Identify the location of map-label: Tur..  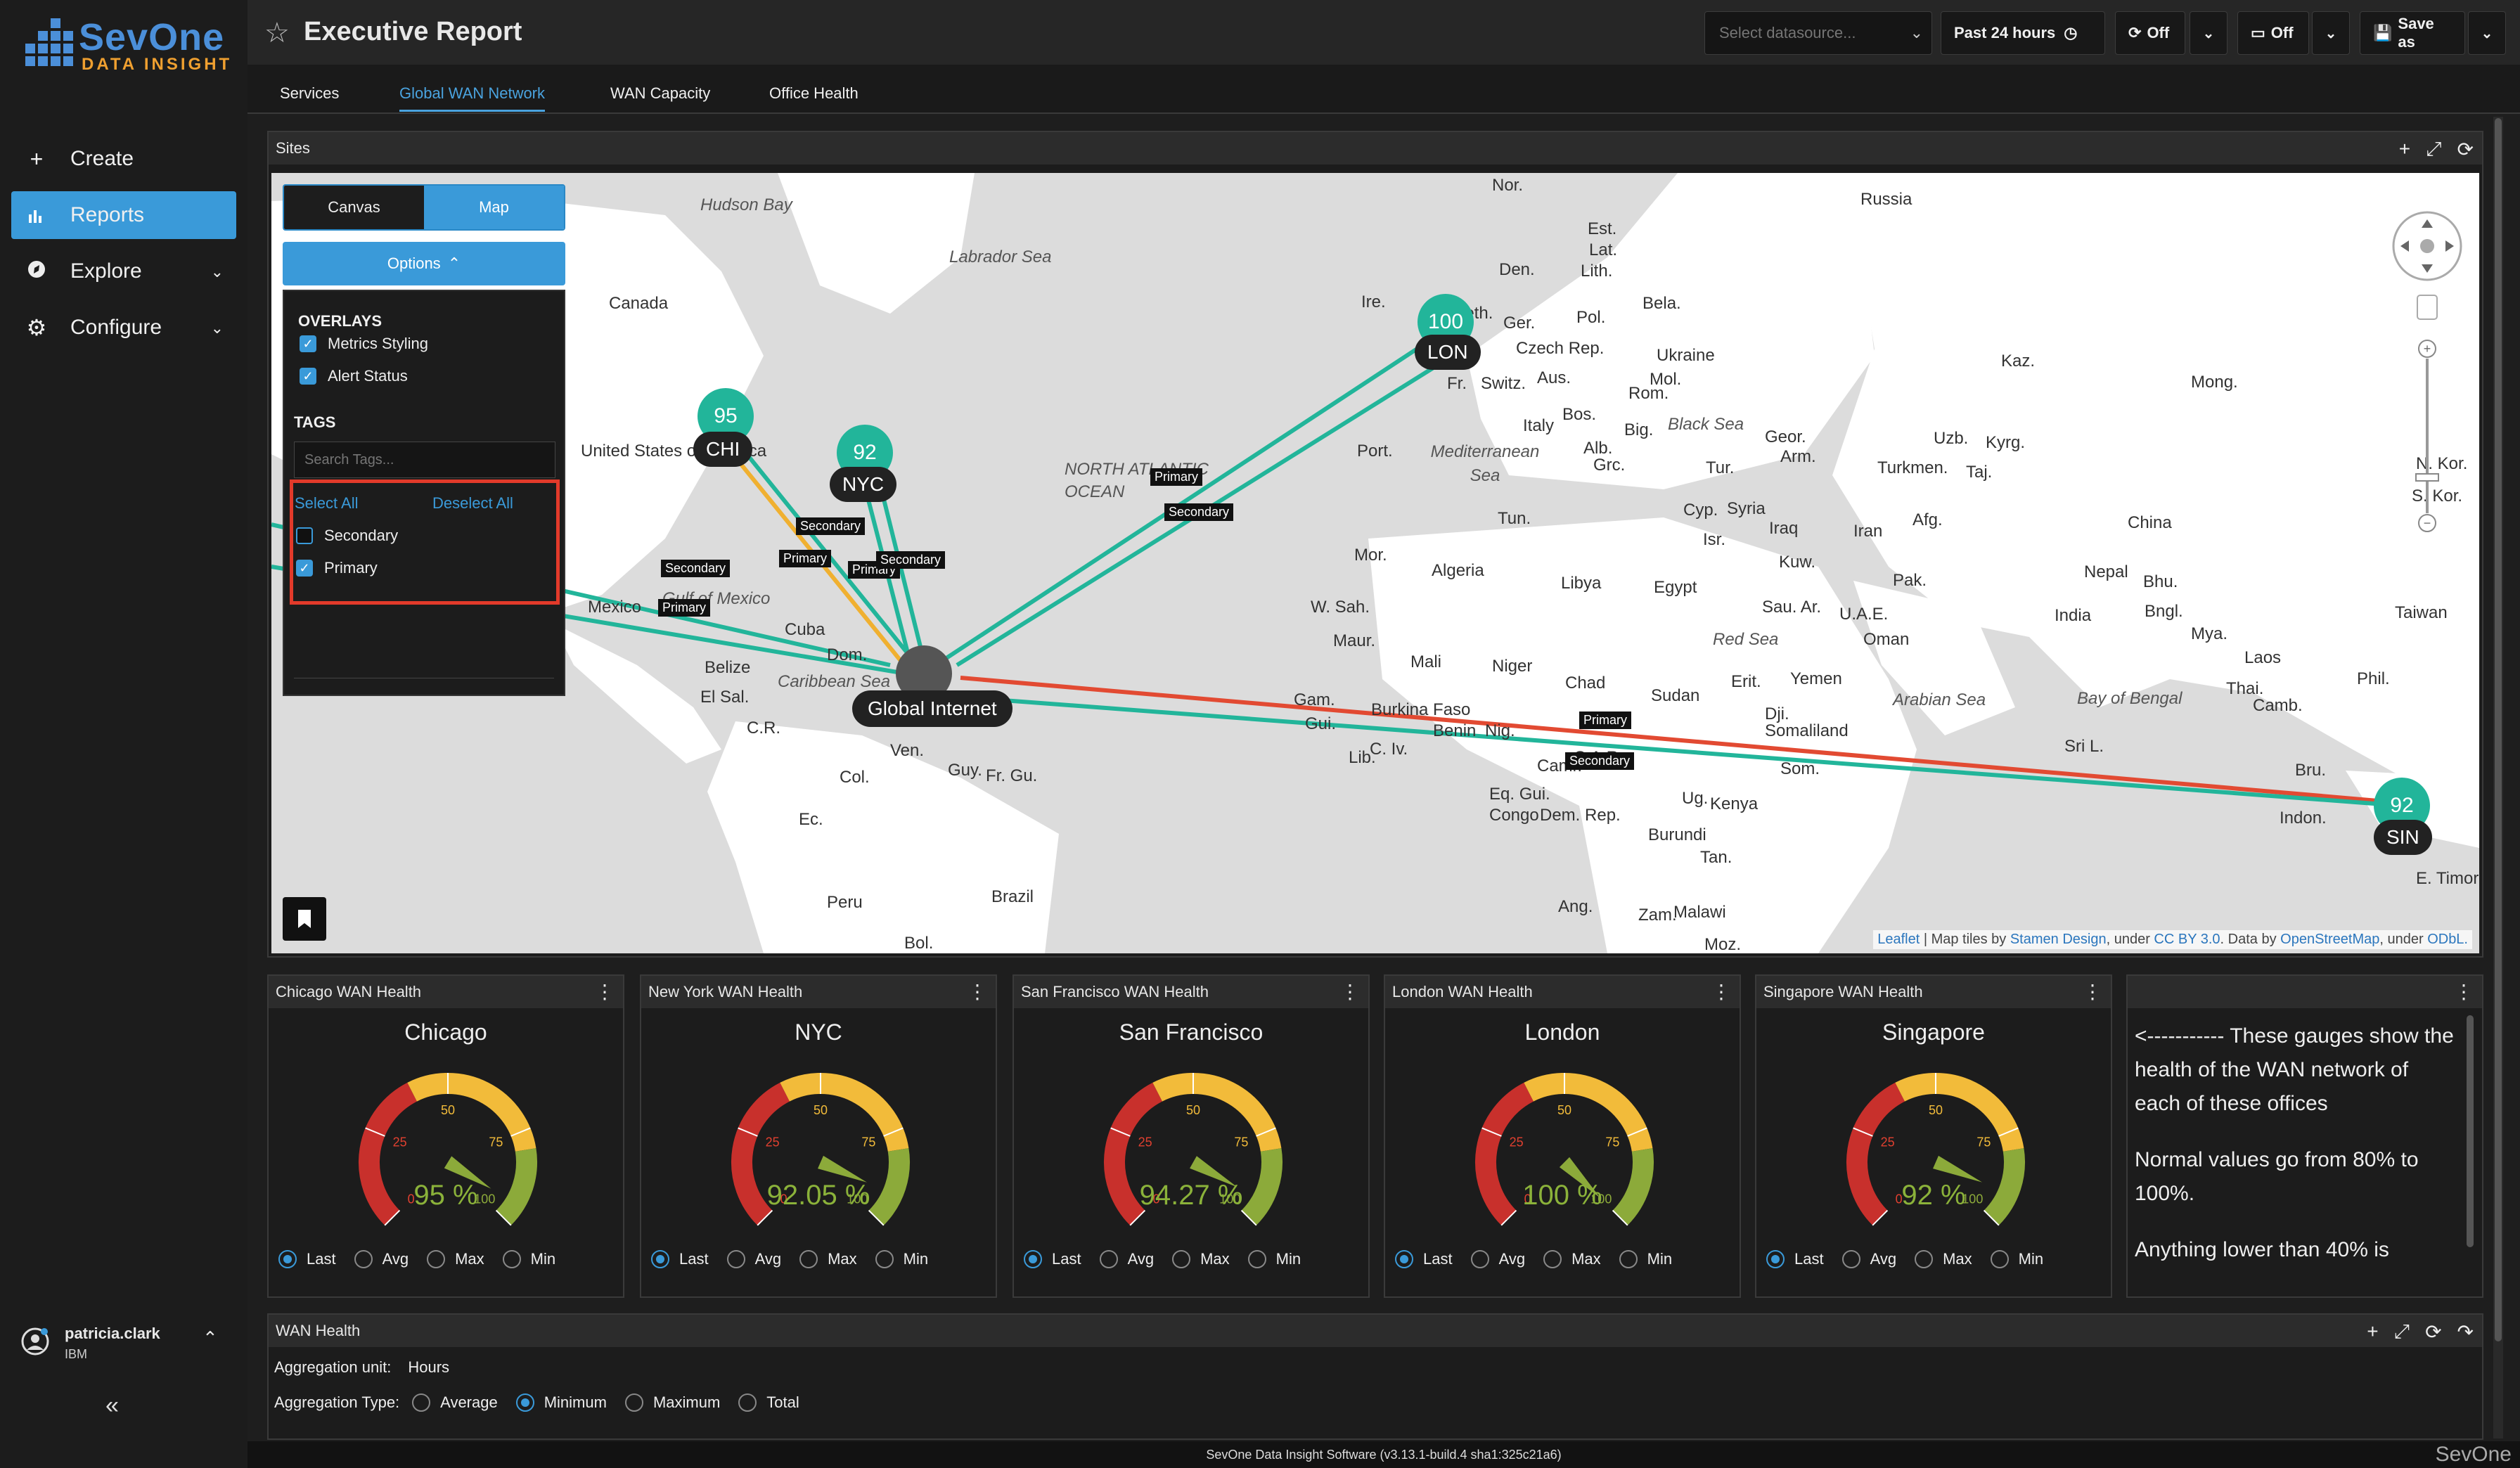
(1720, 467).